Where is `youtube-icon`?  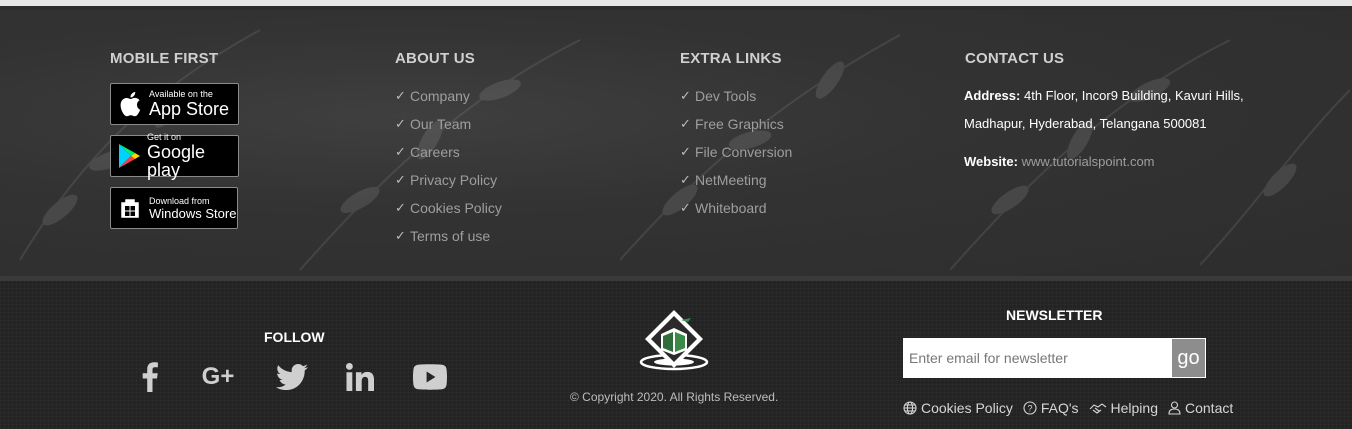
youtube-icon is located at coordinates (430, 377).